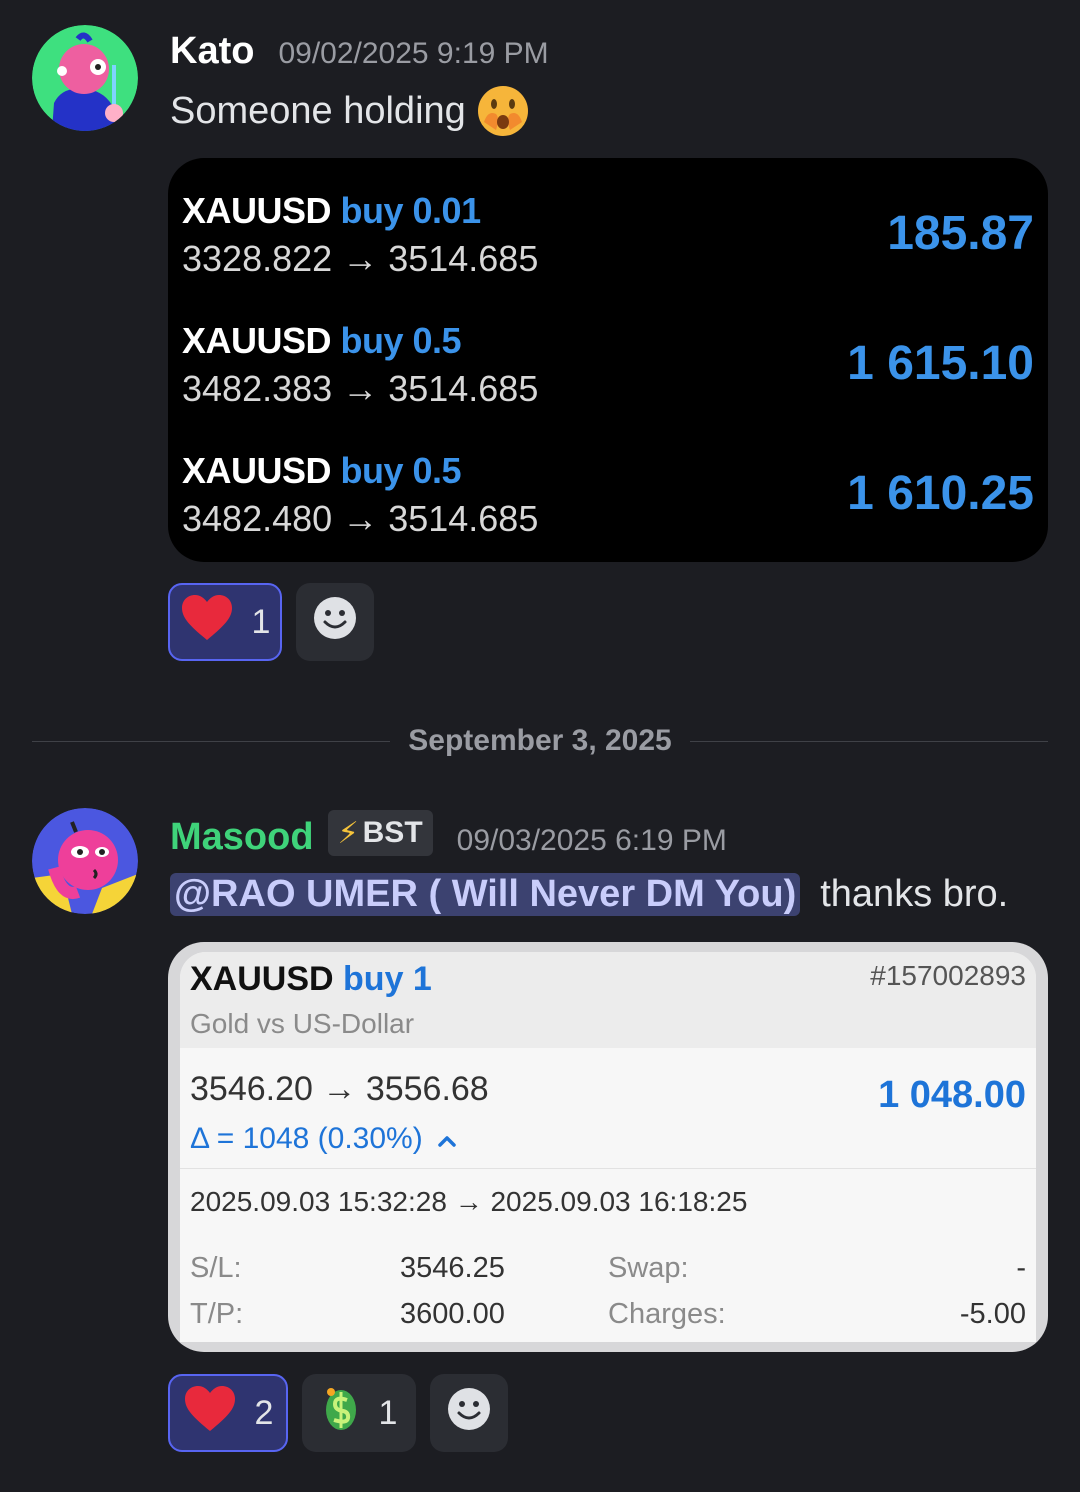 The image size is (1080, 1492). What do you see at coordinates (85, 861) in the screenshot?
I see `avatar-masood` at bounding box center [85, 861].